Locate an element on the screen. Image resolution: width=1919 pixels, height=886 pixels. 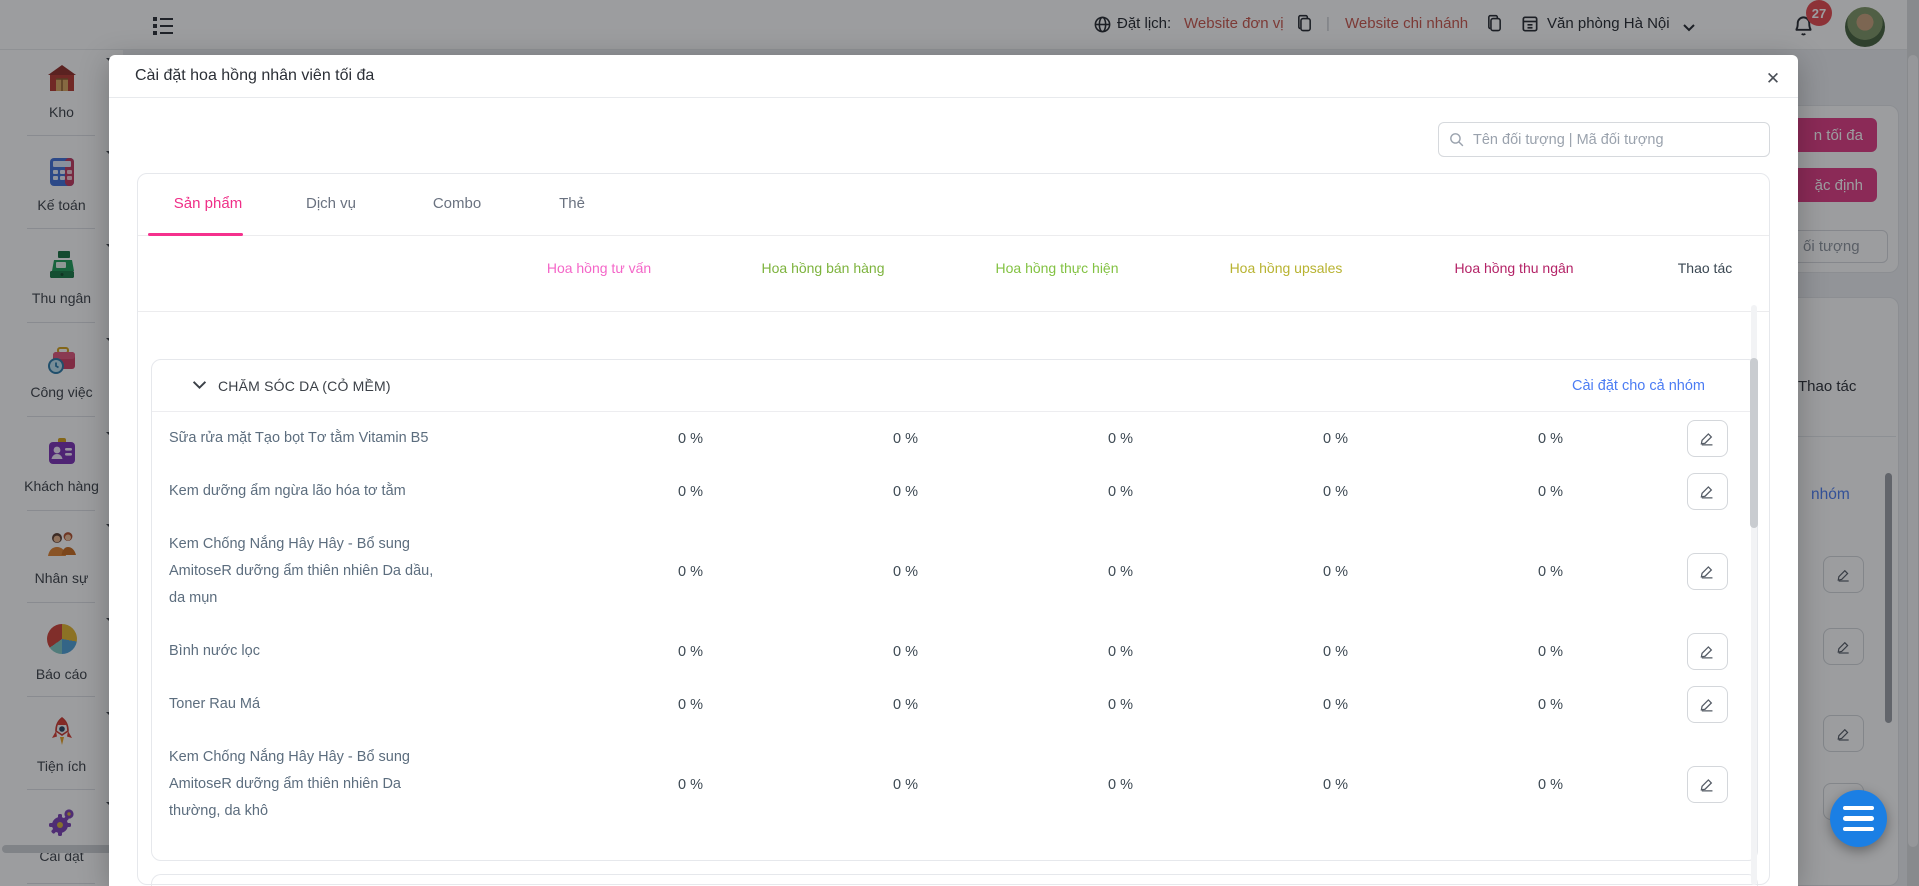
product-name: Bình nước lọc is located at coordinates (214, 651).